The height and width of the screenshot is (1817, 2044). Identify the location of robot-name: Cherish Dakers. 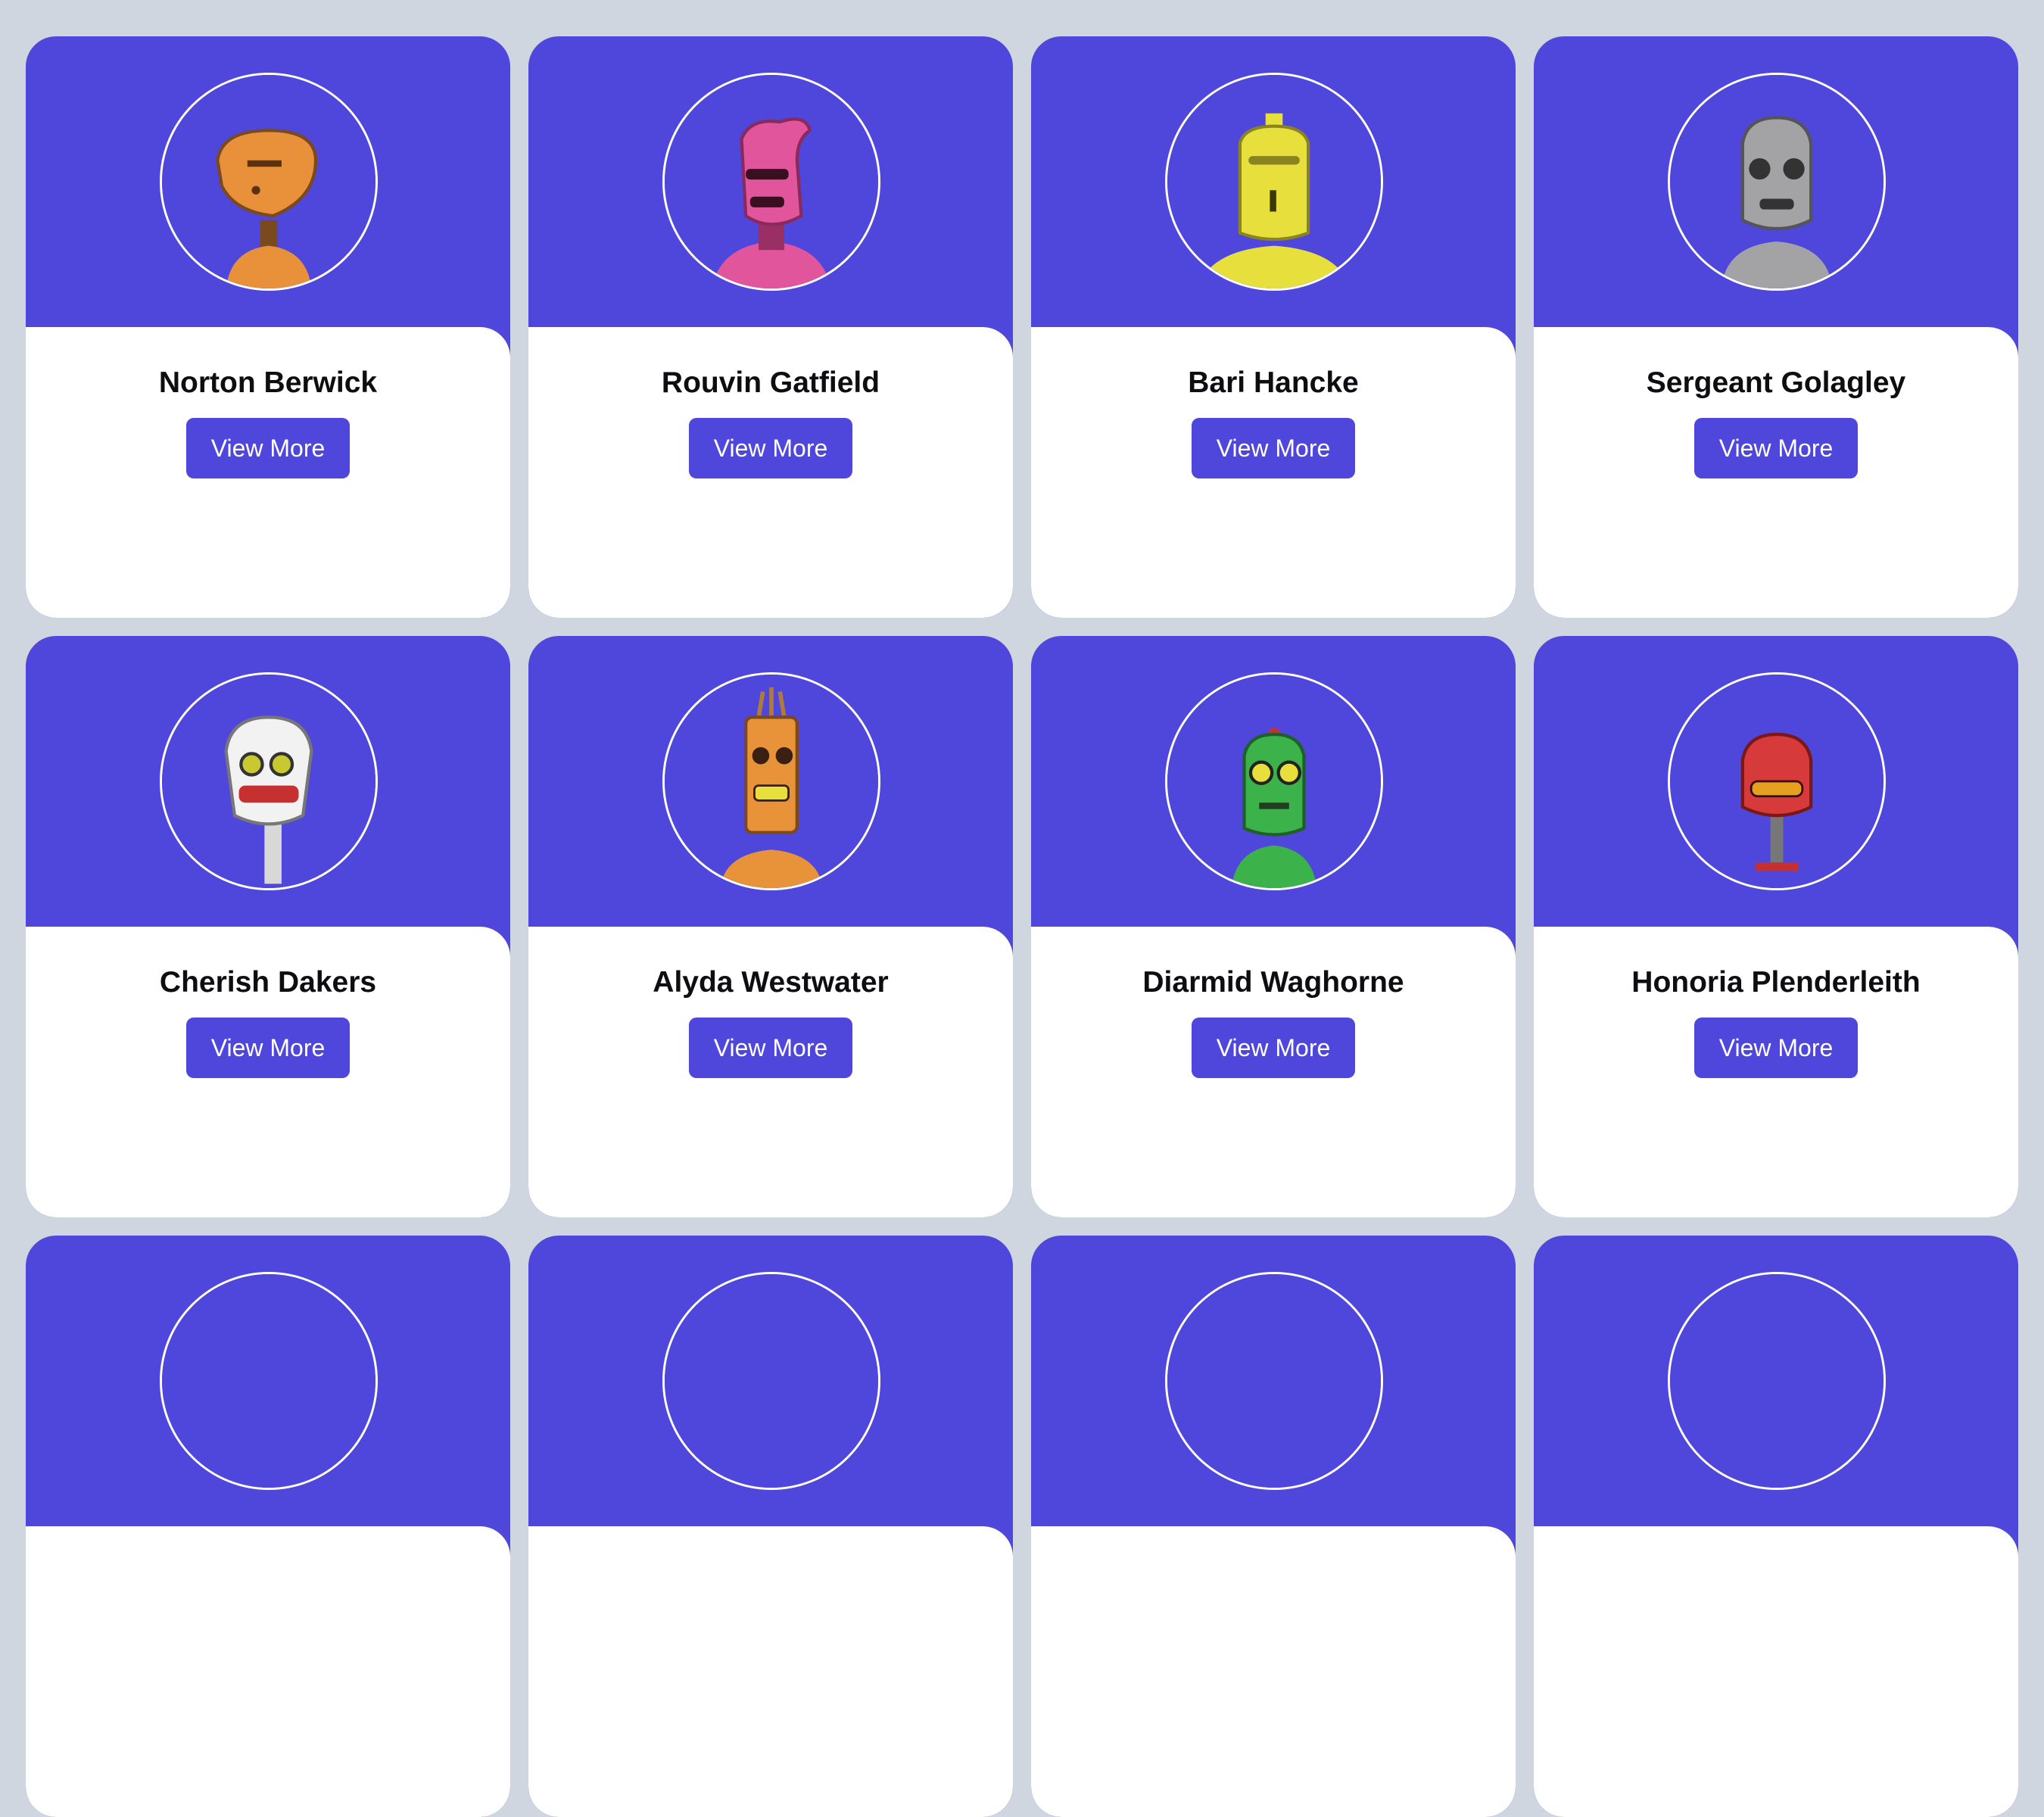
(268, 983).